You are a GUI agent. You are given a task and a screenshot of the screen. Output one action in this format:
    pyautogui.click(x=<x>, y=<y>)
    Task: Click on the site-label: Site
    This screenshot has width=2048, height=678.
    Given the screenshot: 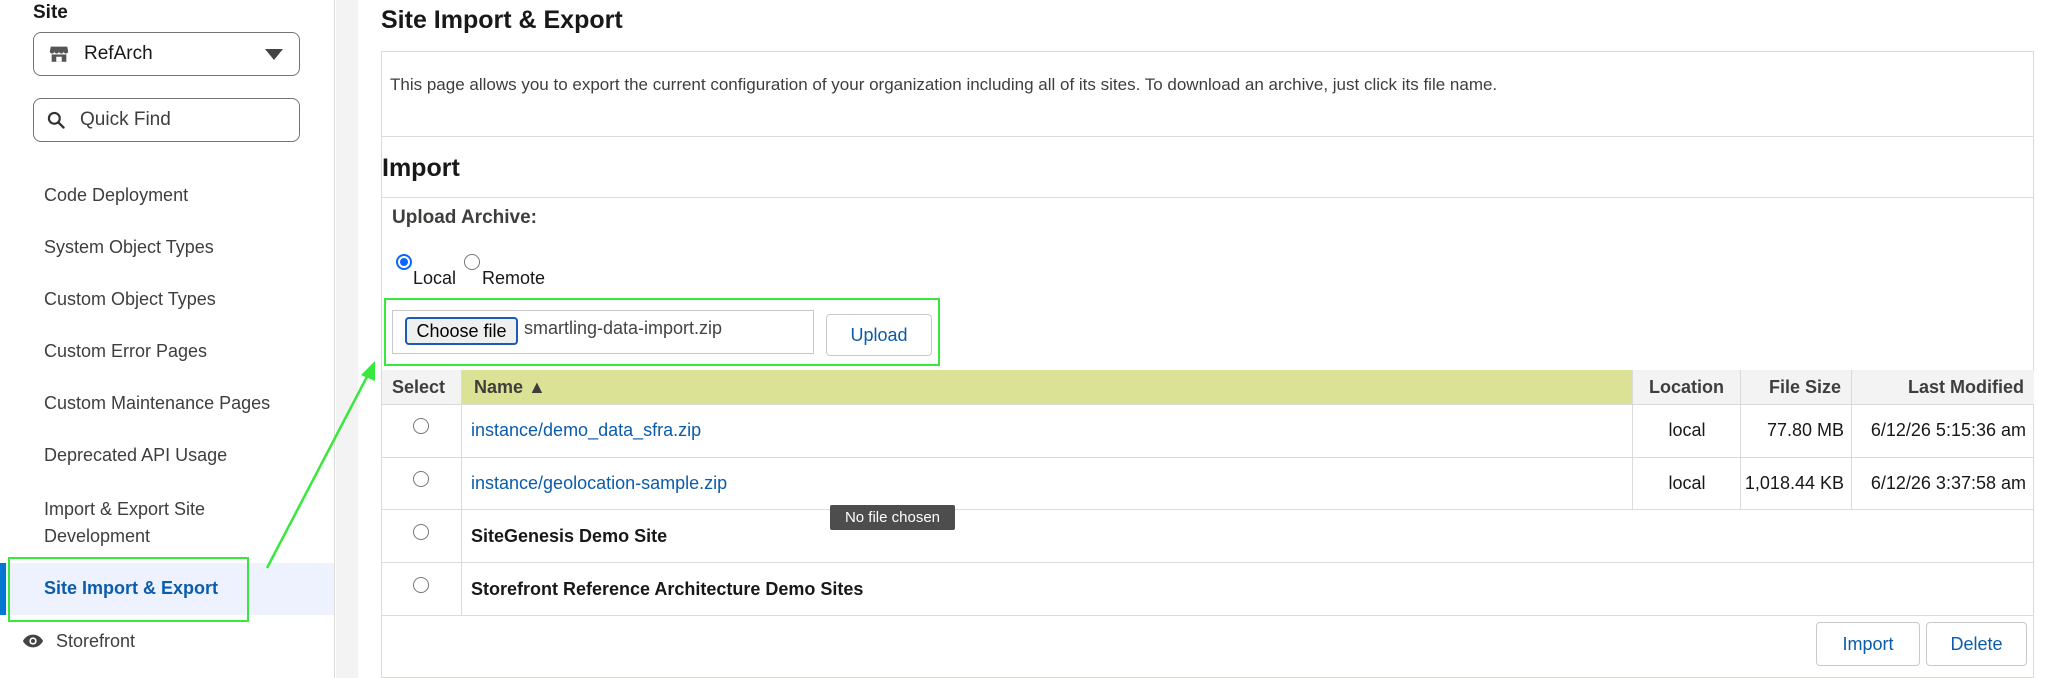 What is the action you would take?
    pyautogui.click(x=50, y=12)
    